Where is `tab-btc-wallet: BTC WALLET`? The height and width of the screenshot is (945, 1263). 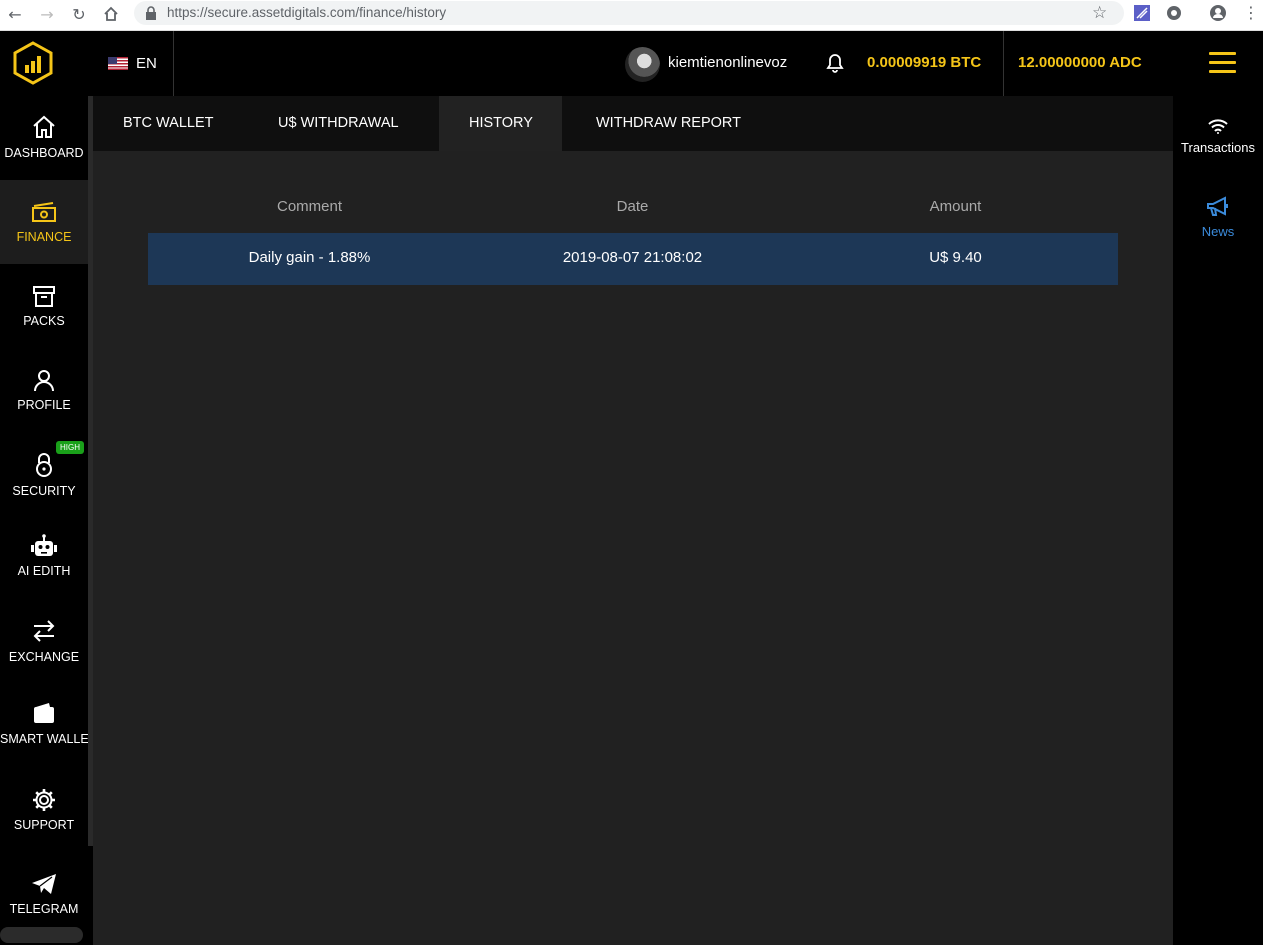
tab-btc-wallet: BTC WALLET is located at coordinates (168, 123).